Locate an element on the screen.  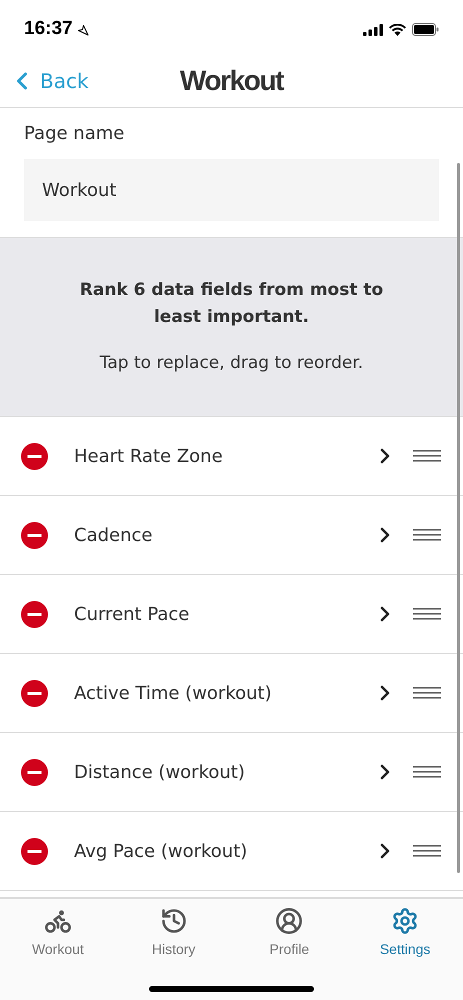
battery-icon is located at coordinates (425, 29).